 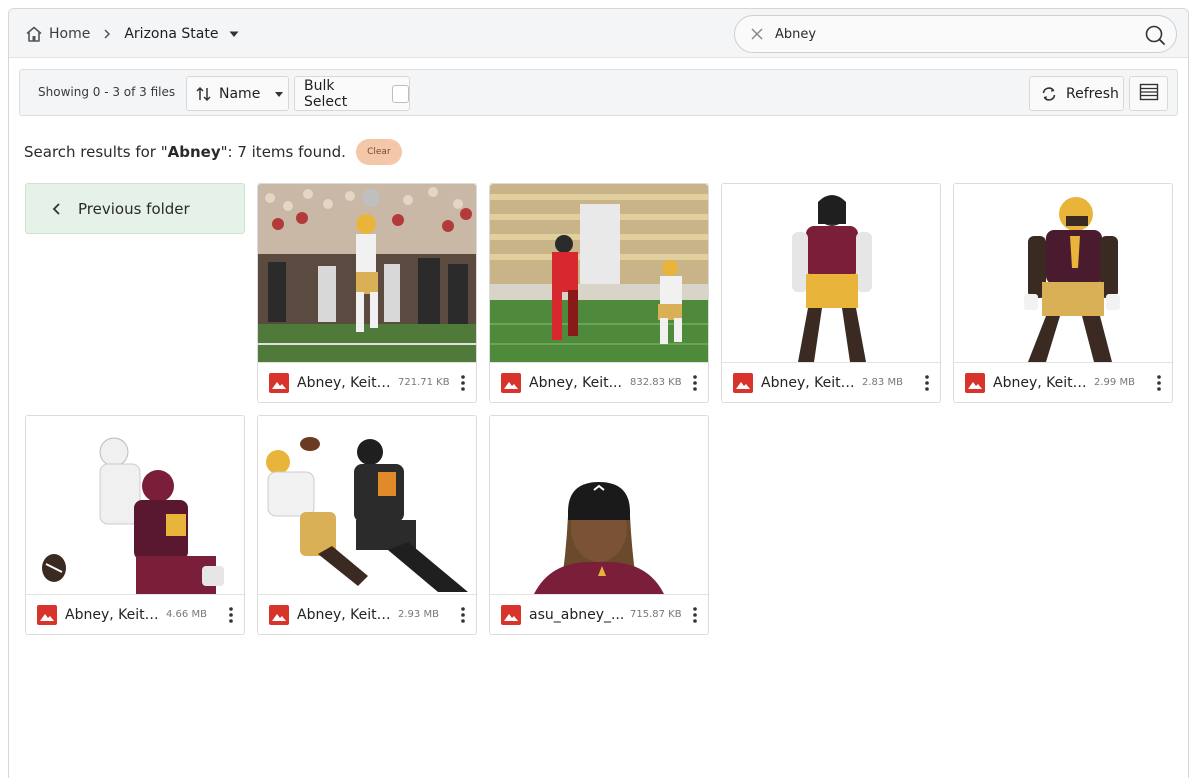 I want to click on results-prefix: Search results for ", so click(x=96, y=152).